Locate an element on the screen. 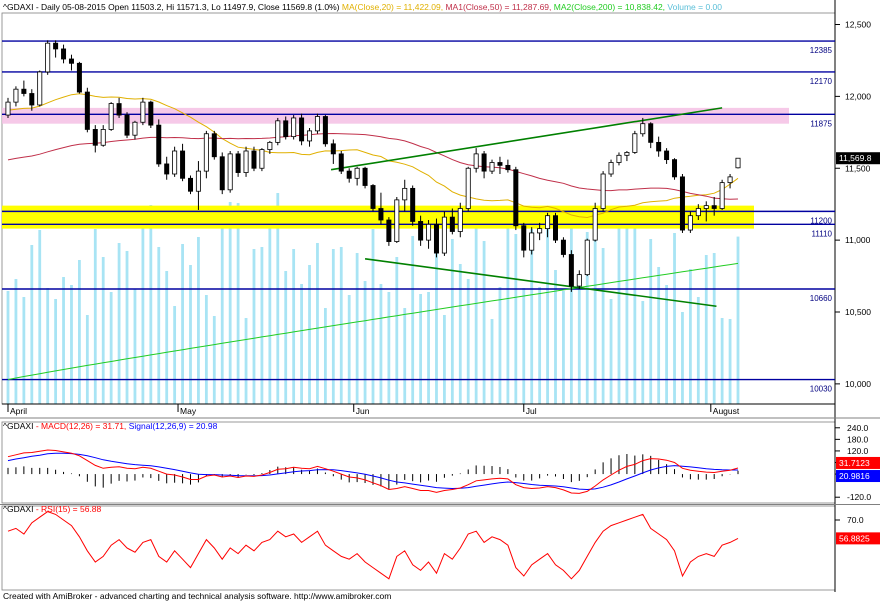 This screenshot has width=880, height=603. price-tick-label: 12,000 is located at coordinates (858, 96).